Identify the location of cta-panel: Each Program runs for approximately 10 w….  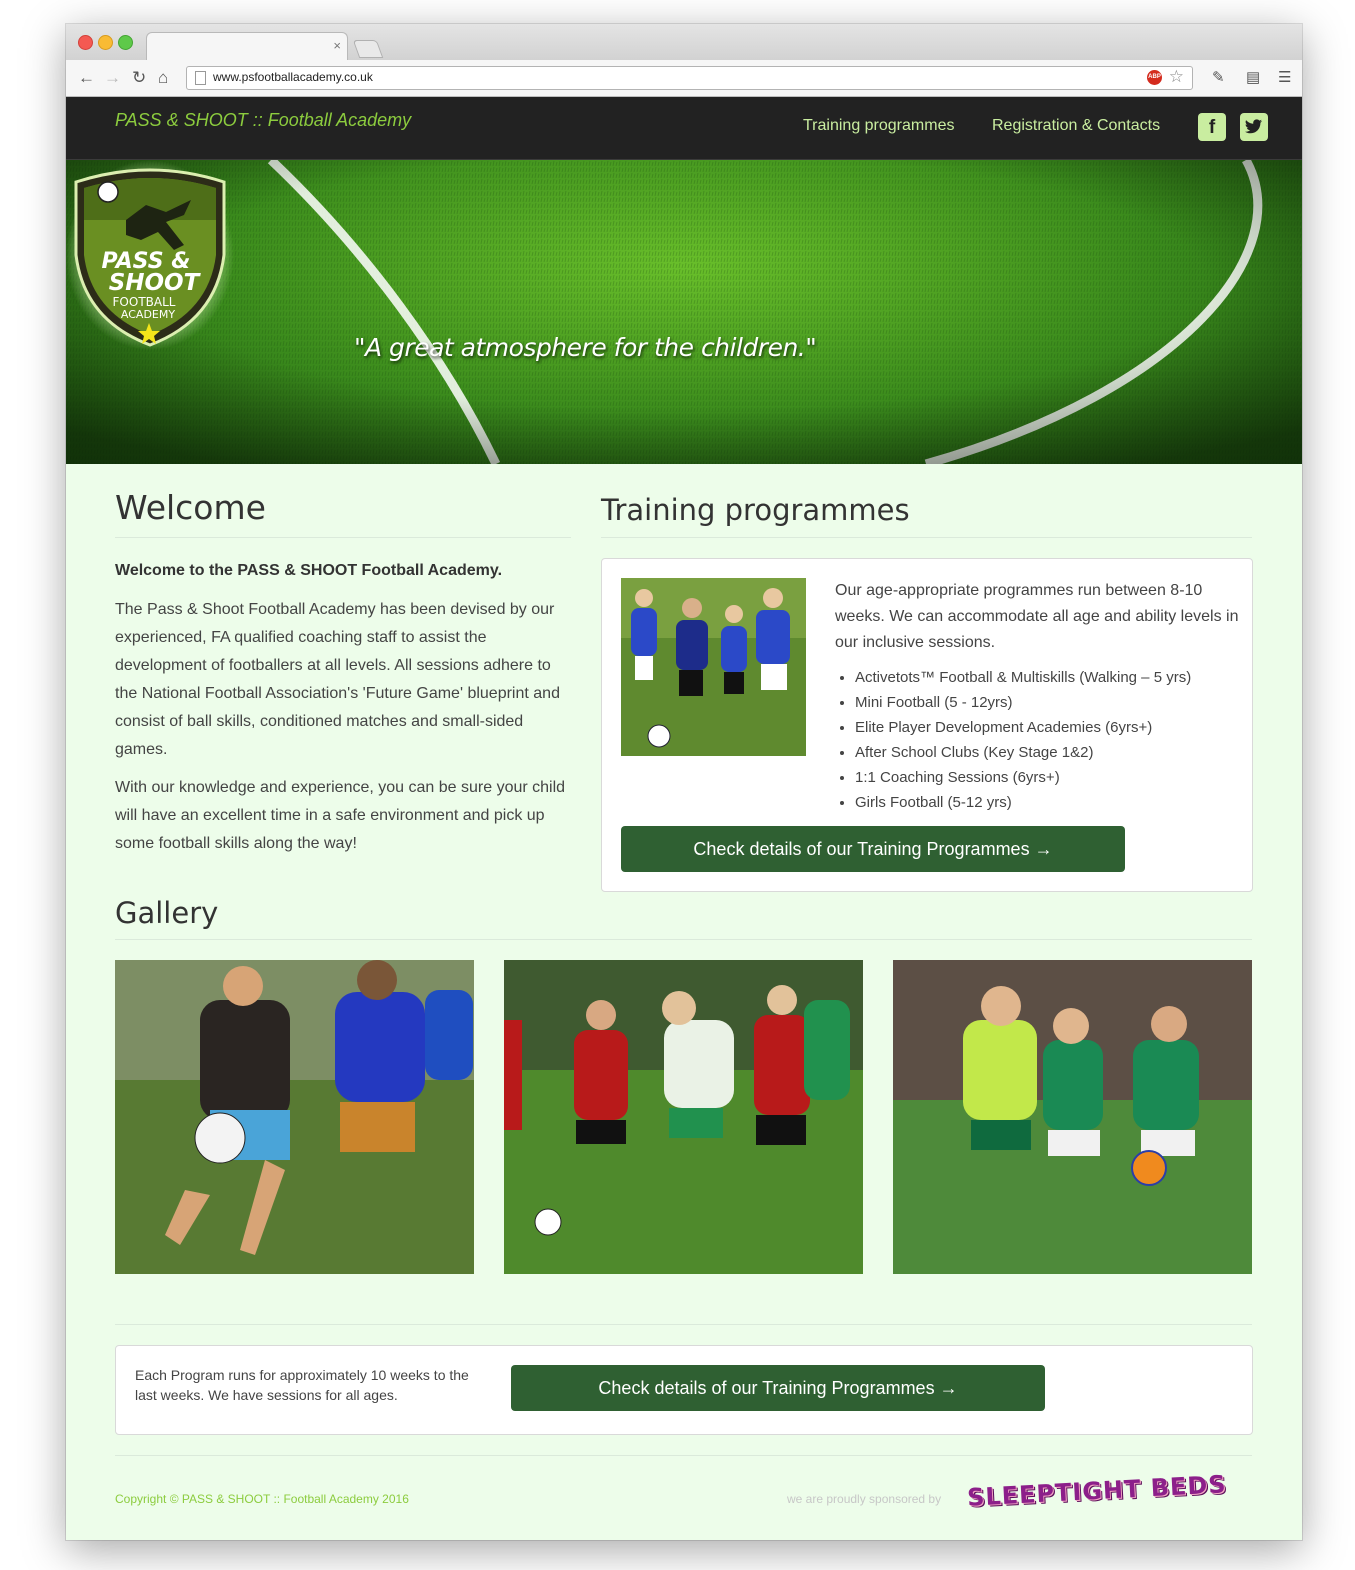
(684, 1390).